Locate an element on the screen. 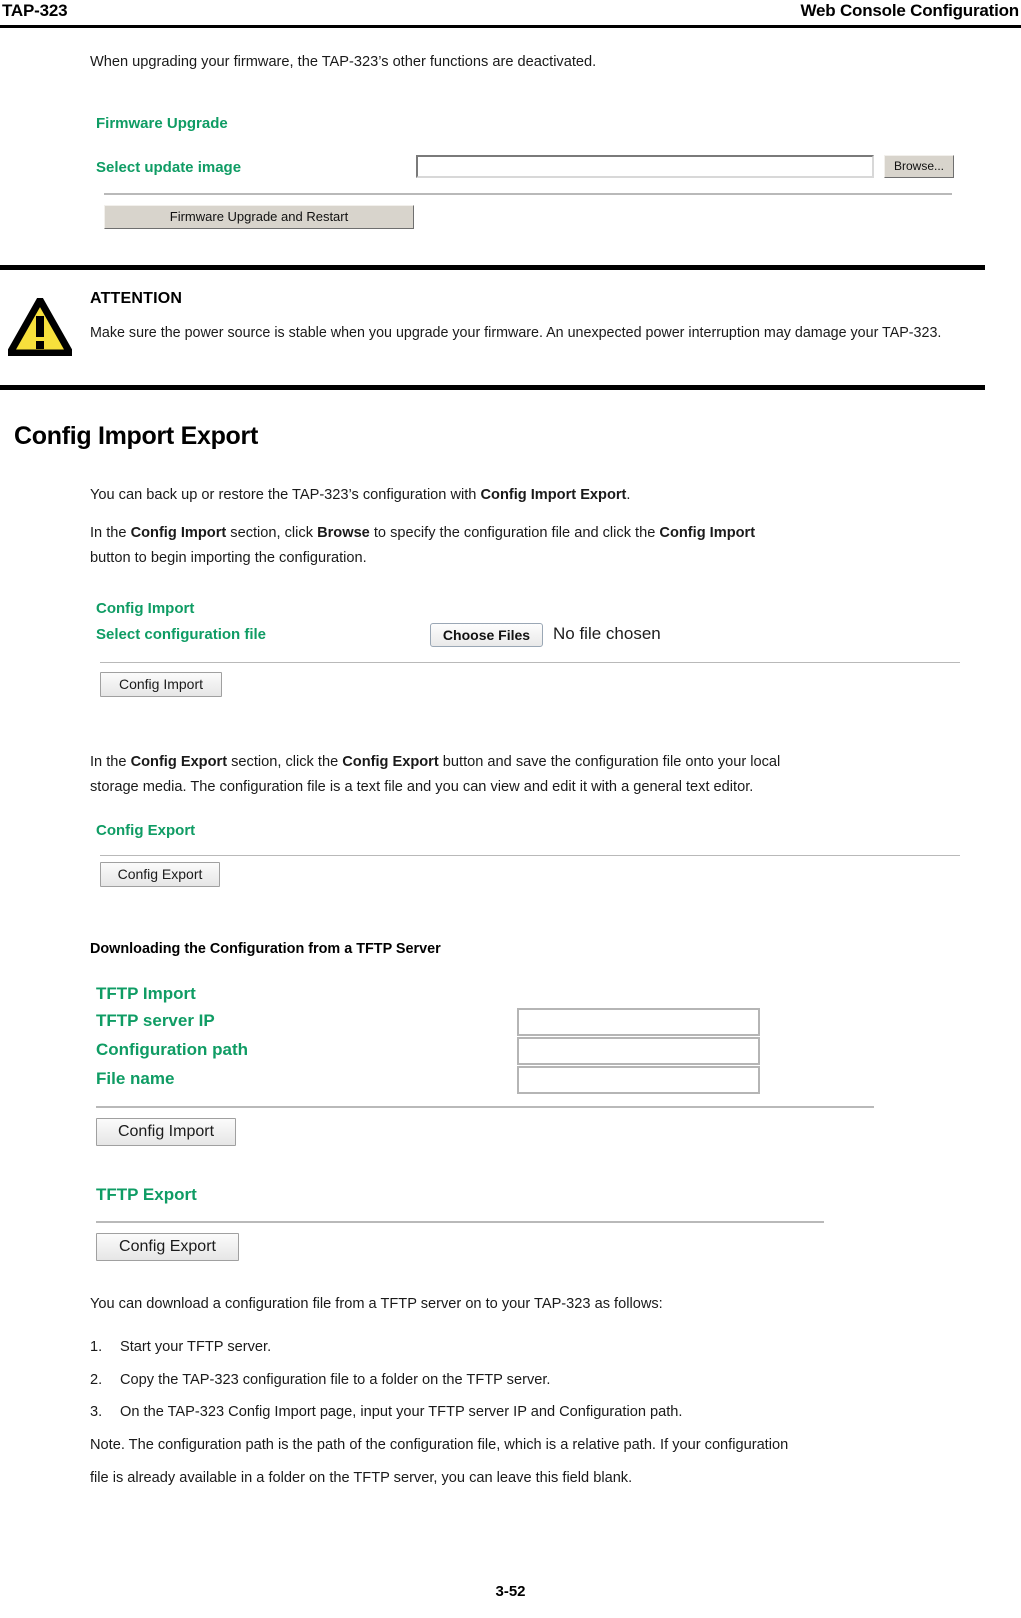 This screenshot has width=1021, height=1618. config-import-panel-divider is located at coordinates (530, 662).